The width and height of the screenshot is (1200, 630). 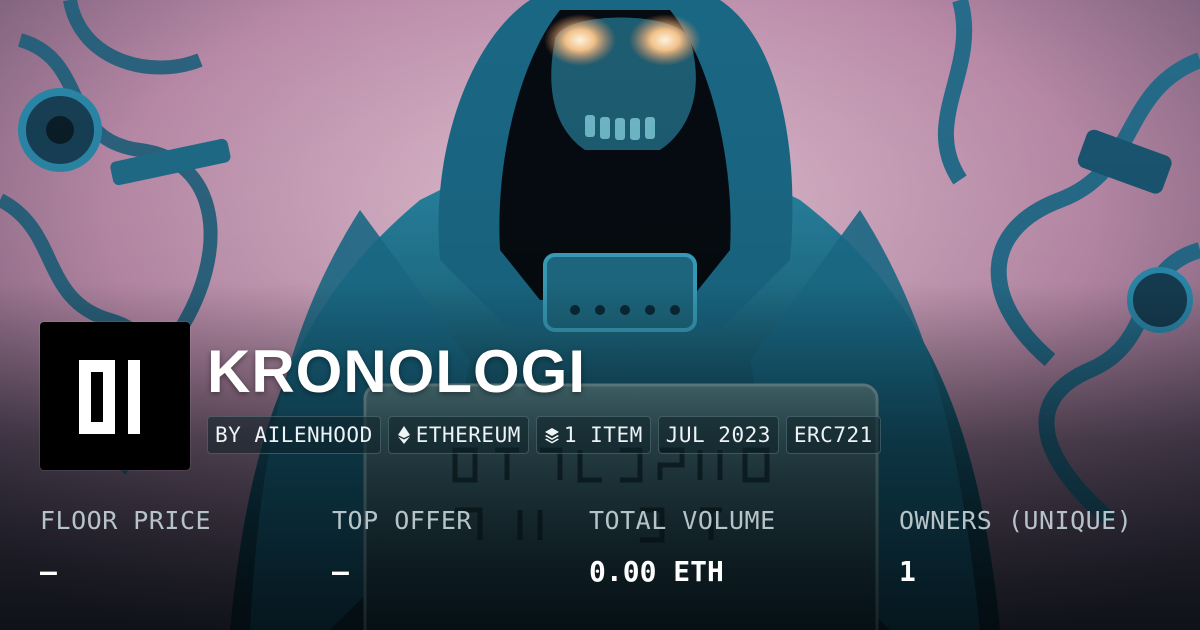 I want to click on stat-label: OWNERS (UNIQUE), so click(x=1016, y=520).